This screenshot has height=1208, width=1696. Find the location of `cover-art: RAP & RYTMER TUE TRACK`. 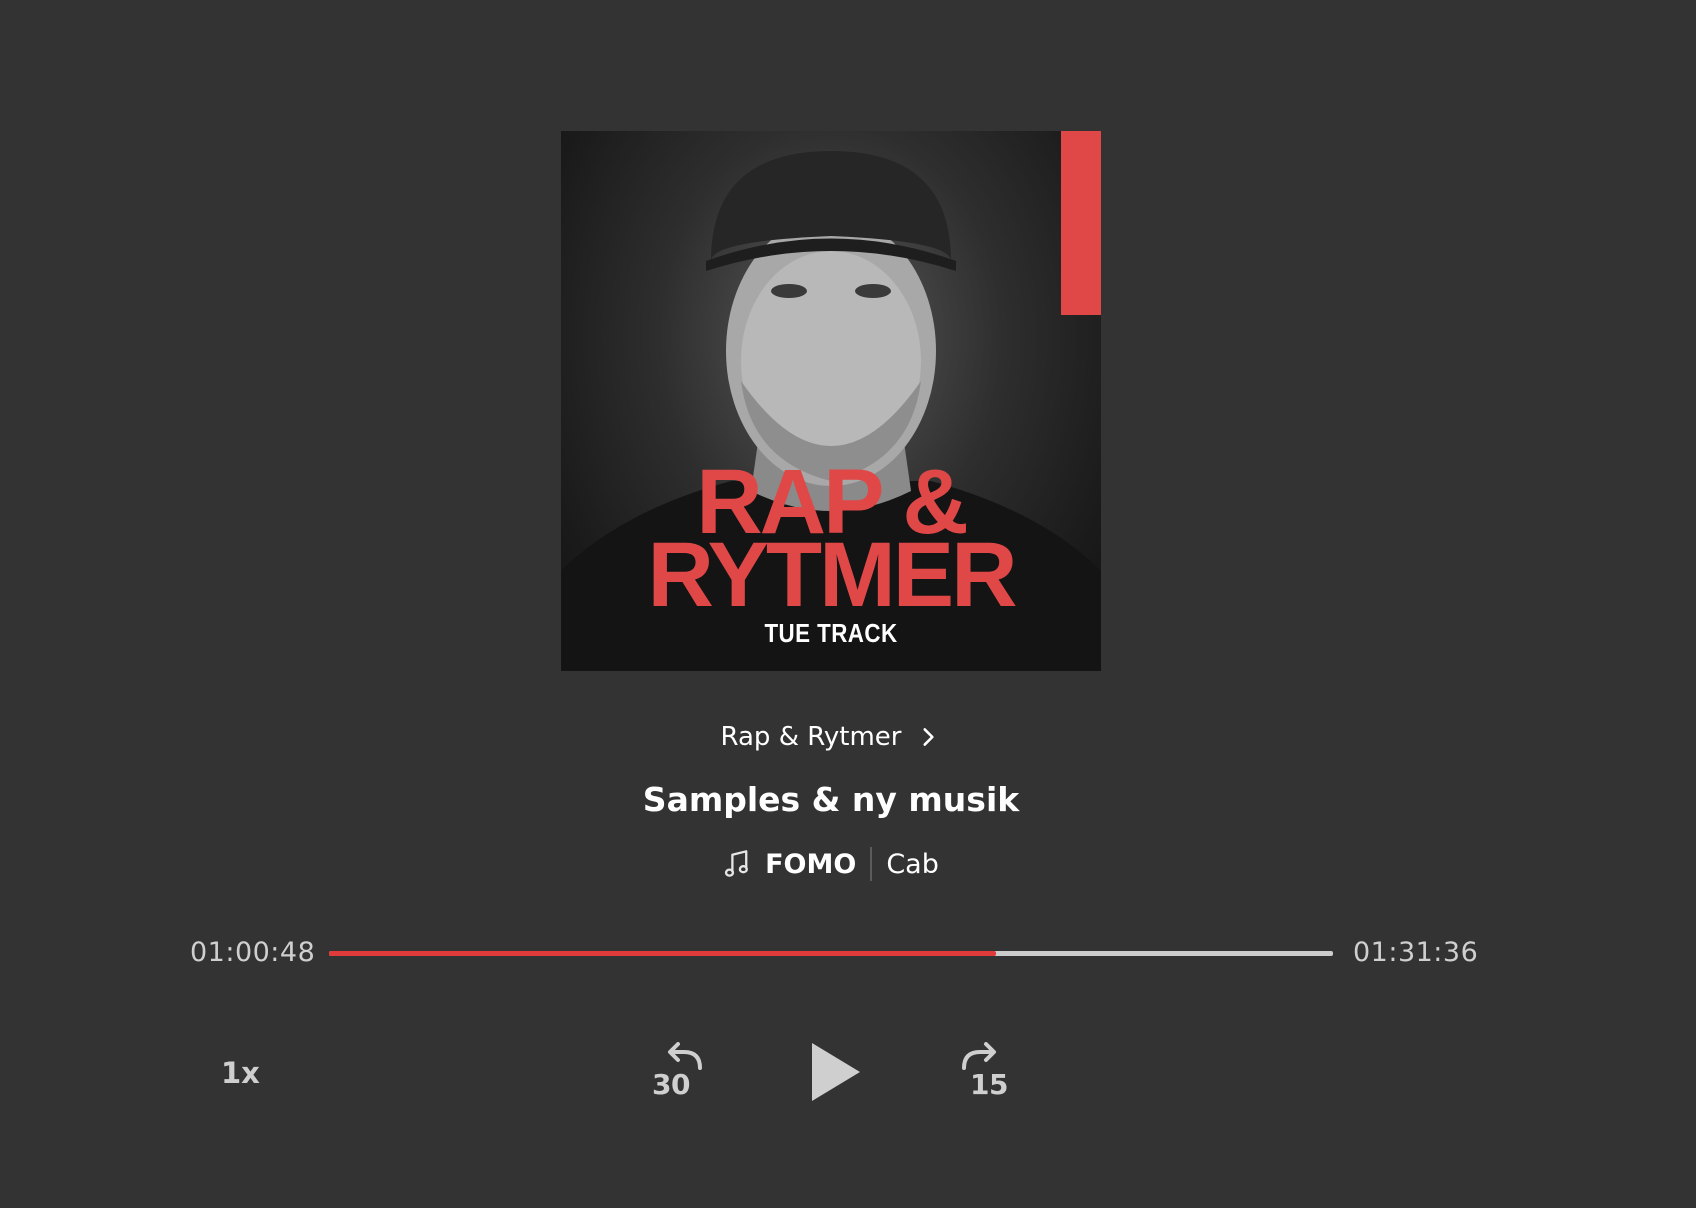

cover-art: RAP & RYTMER TUE TRACK is located at coordinates (831, 401).